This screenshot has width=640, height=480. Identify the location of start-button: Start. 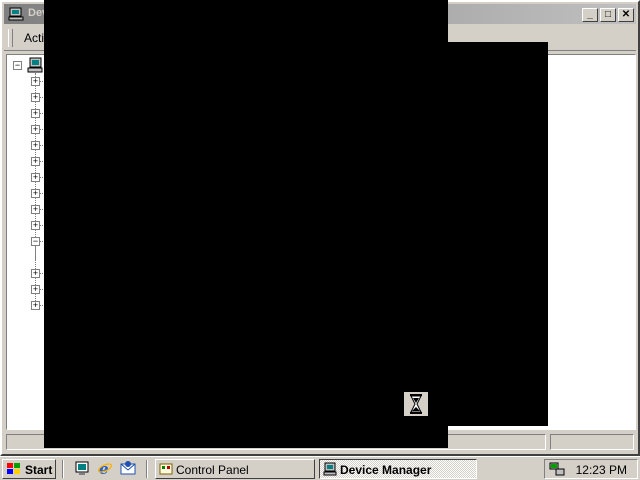
(29, 469).